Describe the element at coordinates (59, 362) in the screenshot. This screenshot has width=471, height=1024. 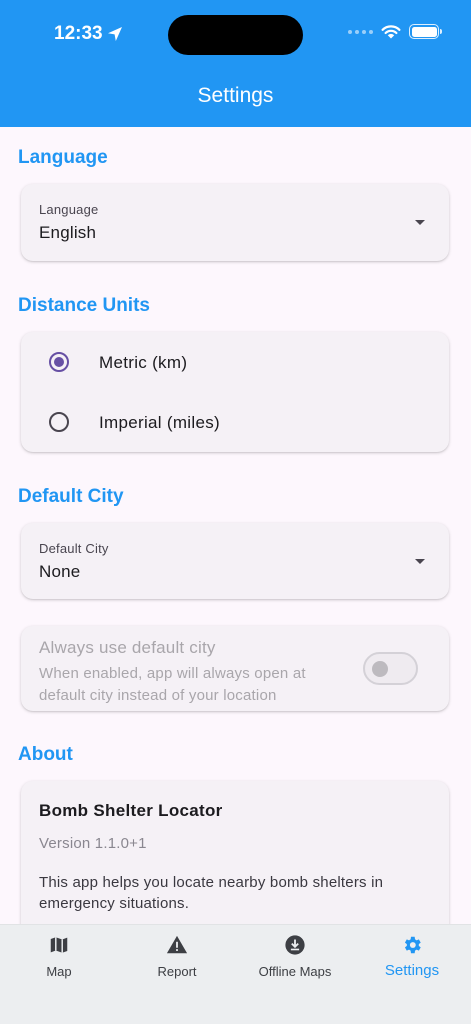
I see `radio-button-metric` at that location.